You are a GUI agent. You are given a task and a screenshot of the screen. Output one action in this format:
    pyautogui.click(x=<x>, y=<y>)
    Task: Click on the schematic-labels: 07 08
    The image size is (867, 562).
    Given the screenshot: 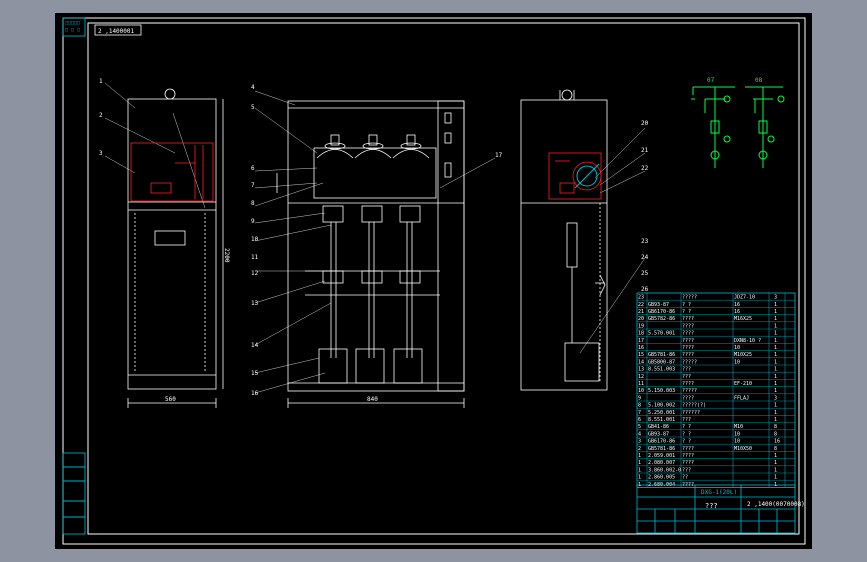 What is the action you would take?
    pyautogui.click(x=735, y=80)
    